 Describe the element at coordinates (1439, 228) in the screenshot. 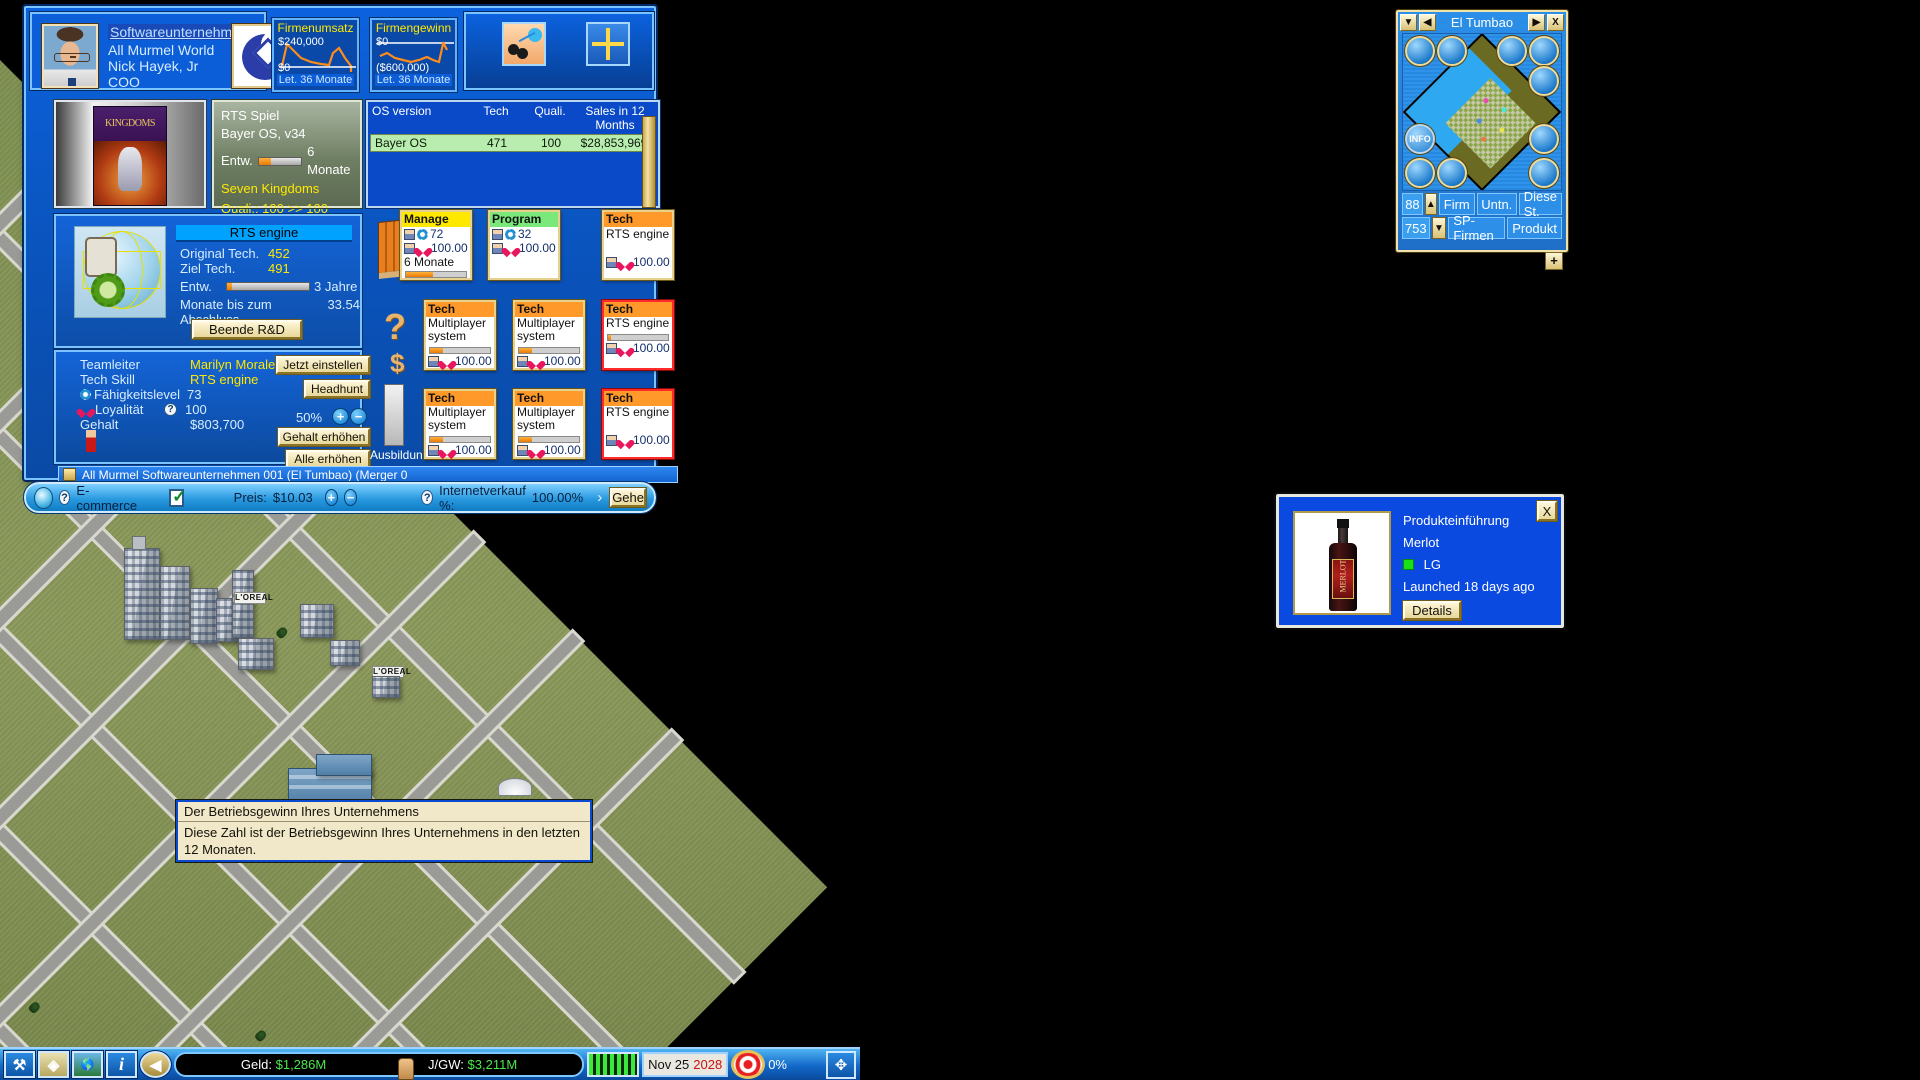

I see `scroll-down-icon: ▼` at that location.